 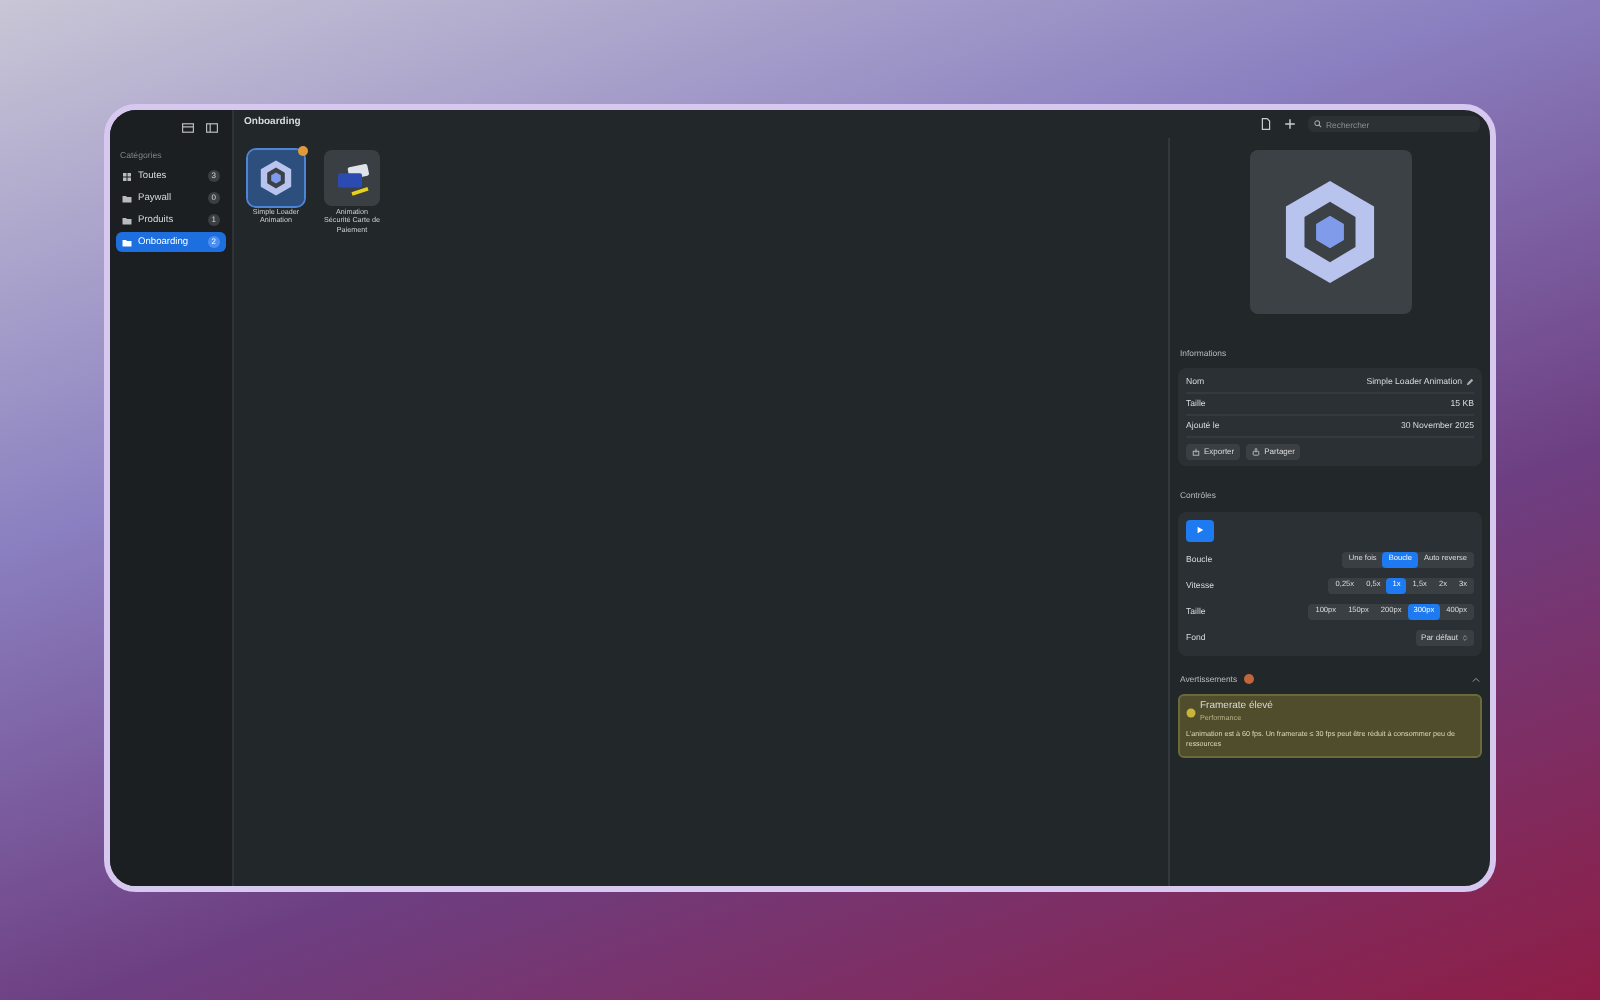 What do you see at coordinates (1290, 124) in the screenshot?
I see `plus-icon` at bounding box center [1290, 124].